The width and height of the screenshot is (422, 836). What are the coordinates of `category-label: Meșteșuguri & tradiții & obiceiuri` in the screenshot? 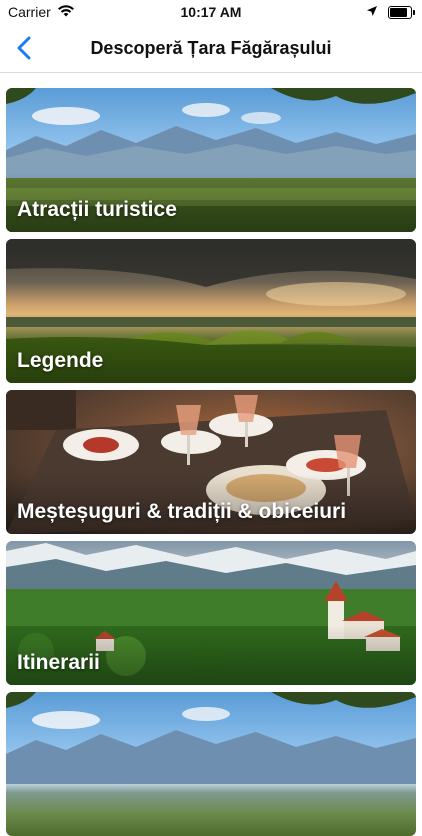 It's located at (182, 511).